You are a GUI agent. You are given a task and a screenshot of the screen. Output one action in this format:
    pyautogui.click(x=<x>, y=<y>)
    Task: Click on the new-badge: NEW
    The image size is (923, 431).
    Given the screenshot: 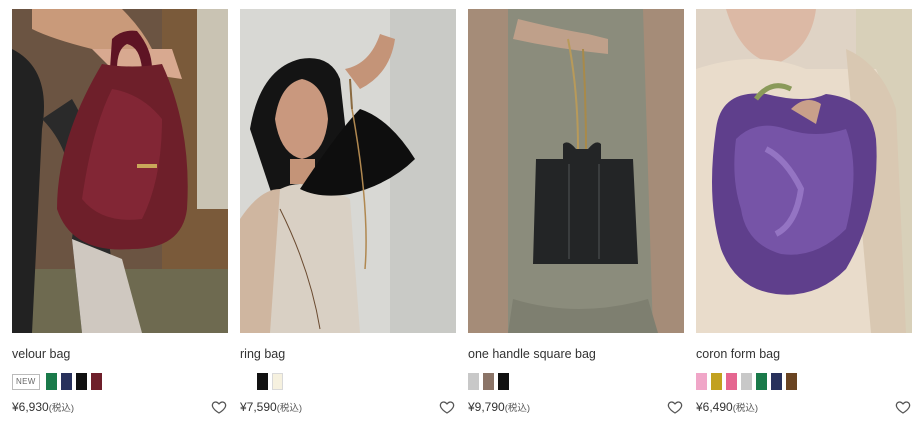 What is the action you would take?
    pyautogui.click(x=26, y=381)
    